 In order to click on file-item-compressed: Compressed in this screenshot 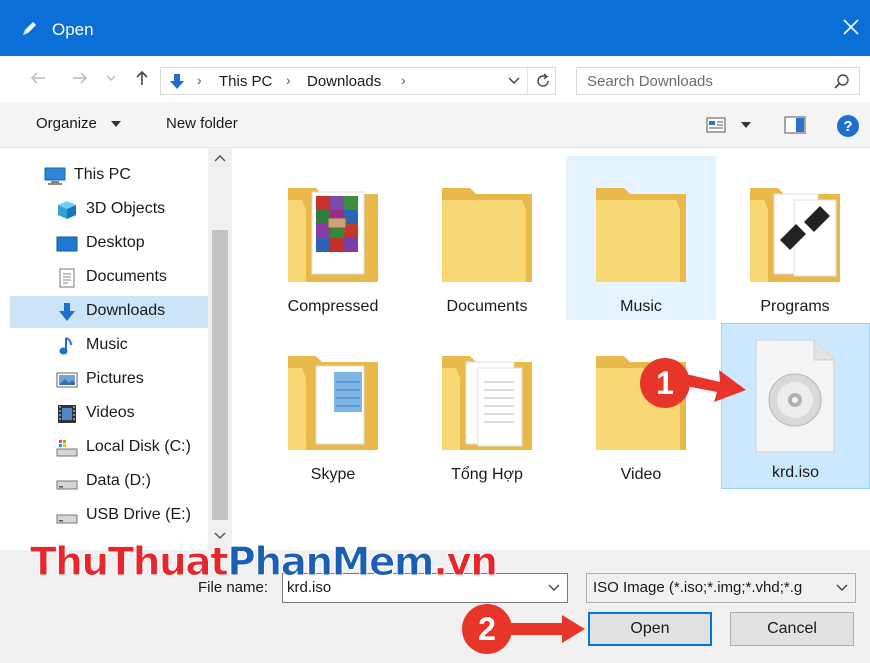, I will do `click(333, 238)`.